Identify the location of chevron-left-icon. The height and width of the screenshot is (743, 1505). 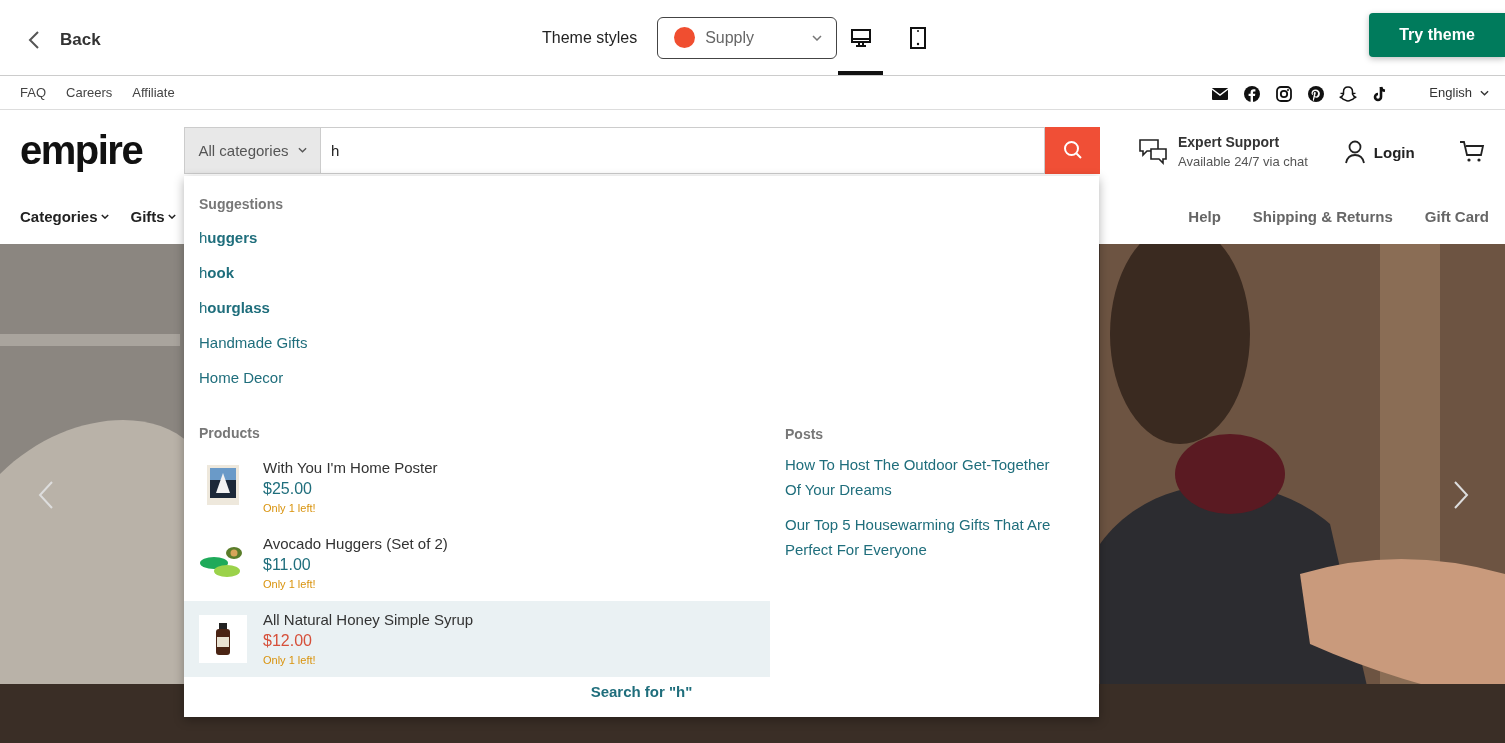
(34, 39).